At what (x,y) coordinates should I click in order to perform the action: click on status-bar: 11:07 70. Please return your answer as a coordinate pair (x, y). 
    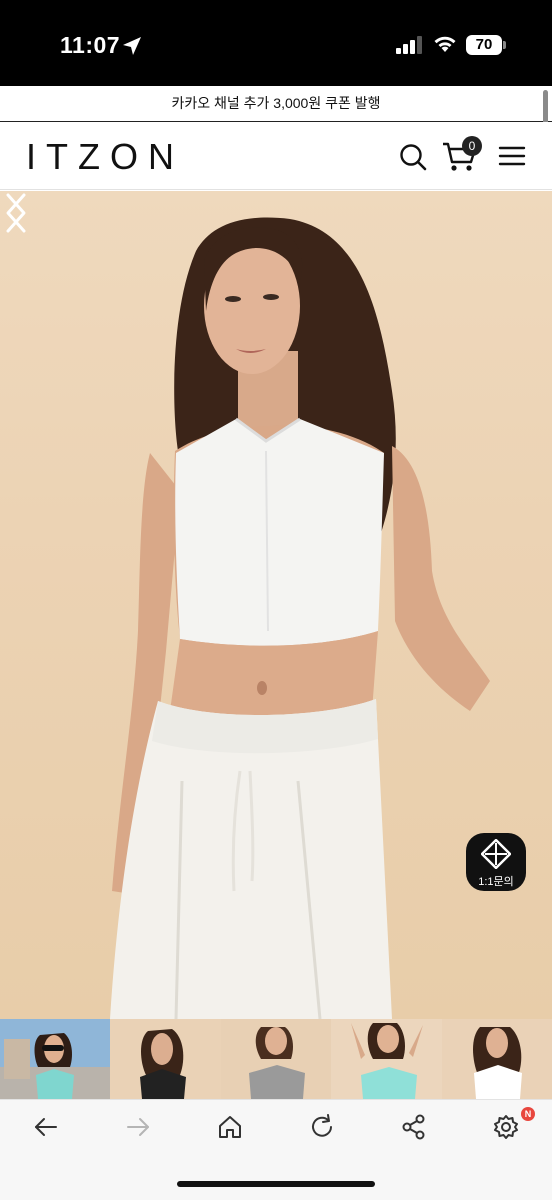
    Looking at the image, I should click on (276, 43).